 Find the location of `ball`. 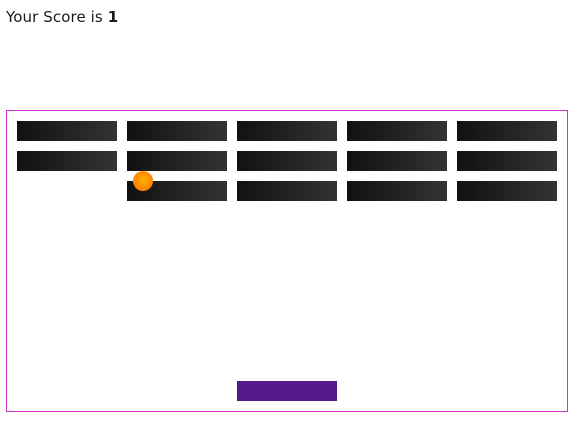

ball is located at coordinates (143, 181).